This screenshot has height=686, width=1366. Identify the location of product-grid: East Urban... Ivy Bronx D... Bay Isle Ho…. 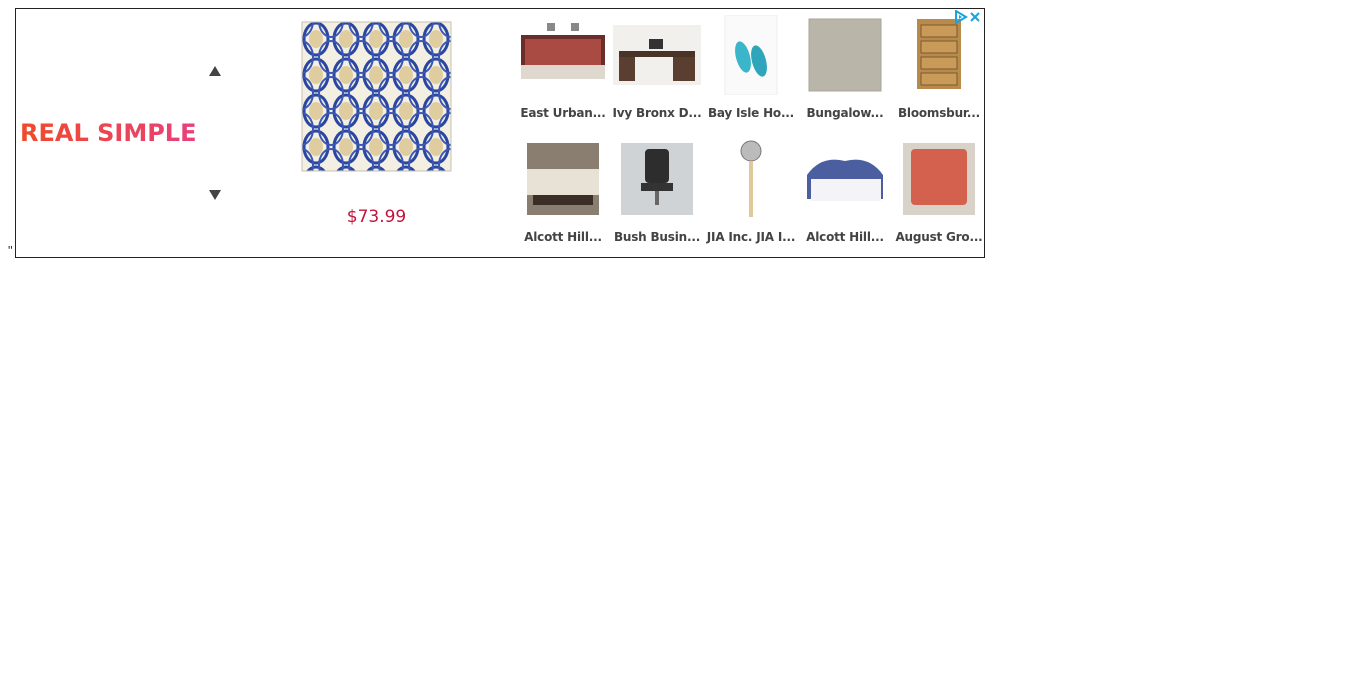
(750, 133).